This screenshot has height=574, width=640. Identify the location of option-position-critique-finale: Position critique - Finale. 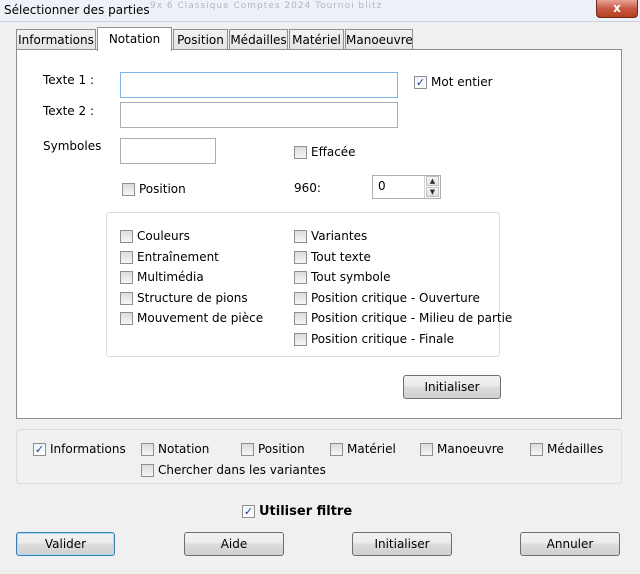
(374, 339).